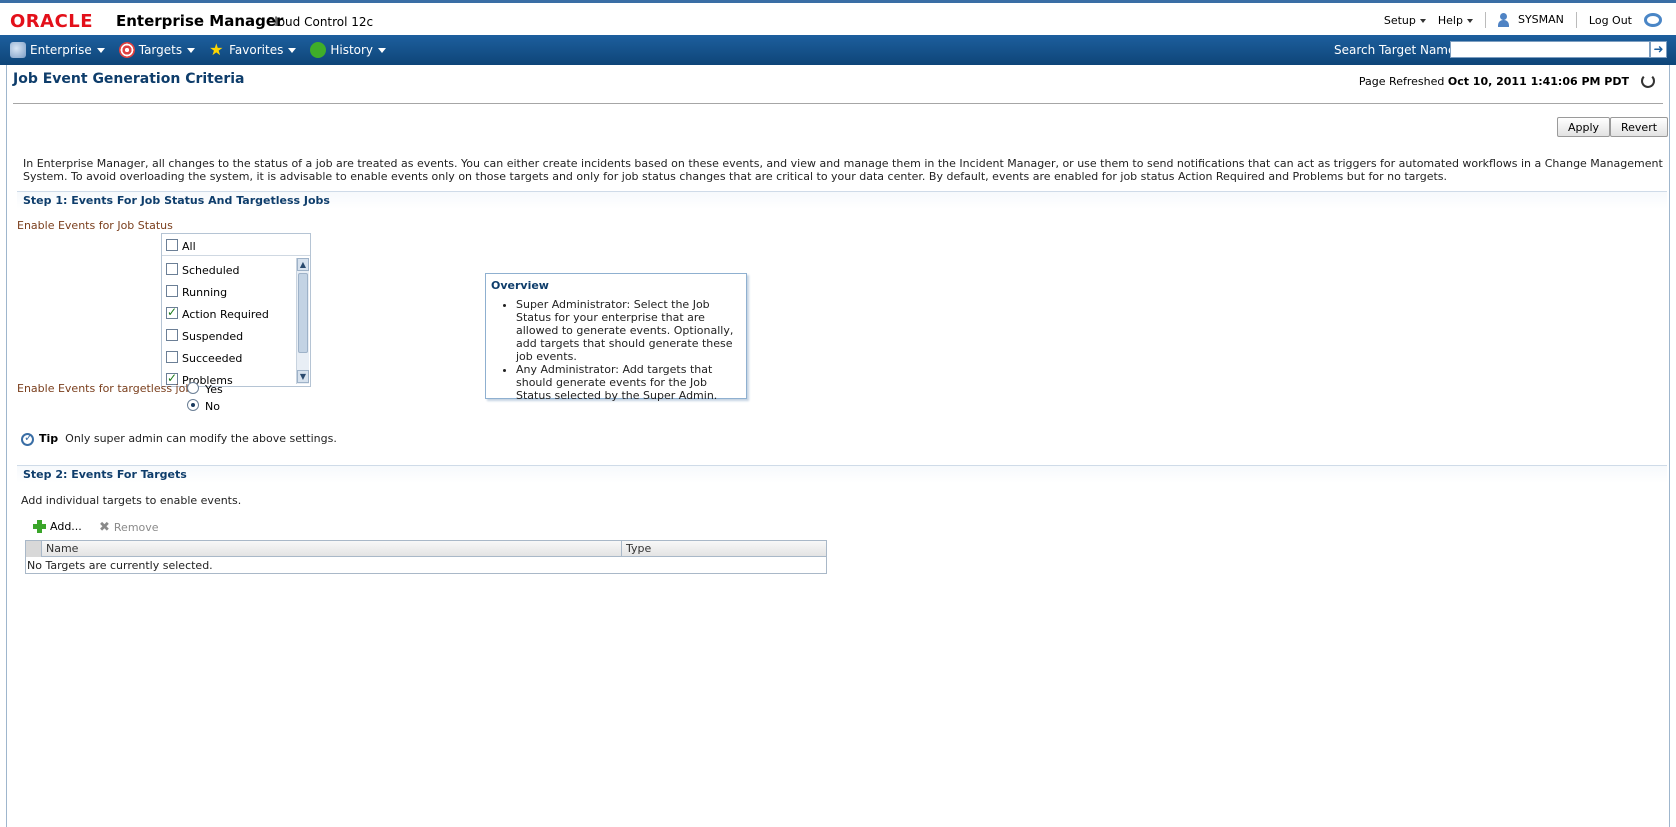 The height and width of the screenshot is (827, 1676). What do you see at coordinates (172, 357) in the screenshot?
I see `status-checkbox-succeeded` at bounding box center [172, 357].